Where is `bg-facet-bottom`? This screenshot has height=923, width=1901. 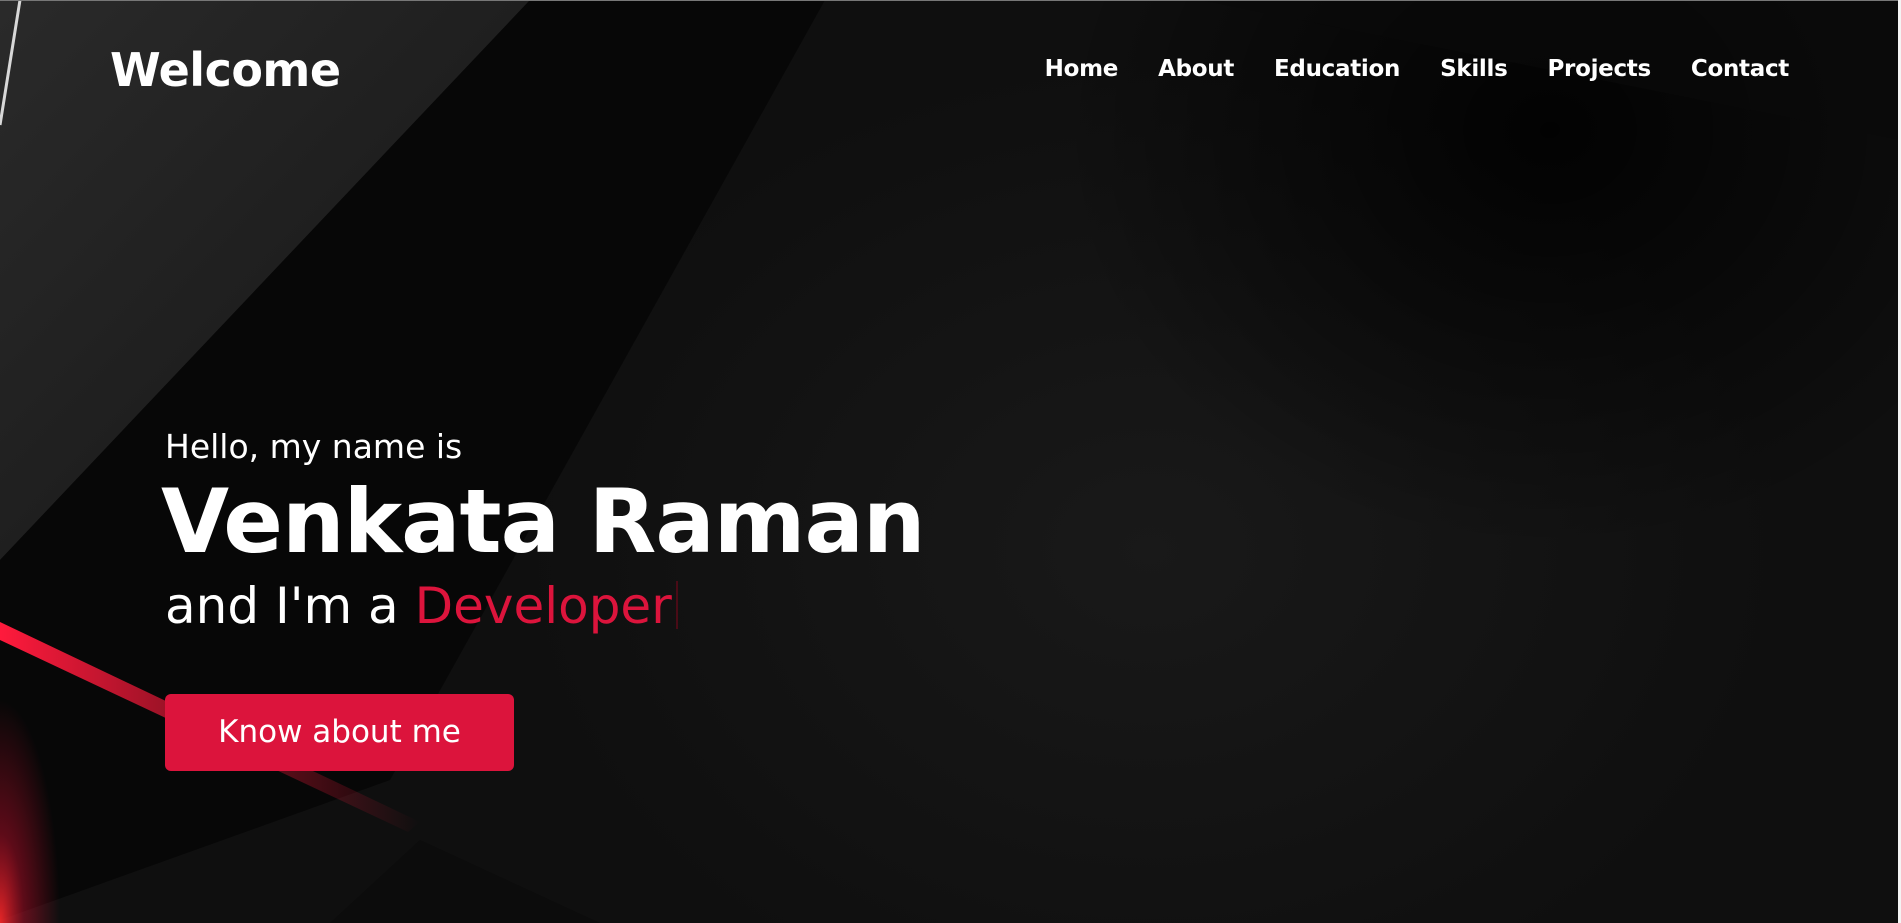
bg-facet-bottom is located at coordinates (465, 881).